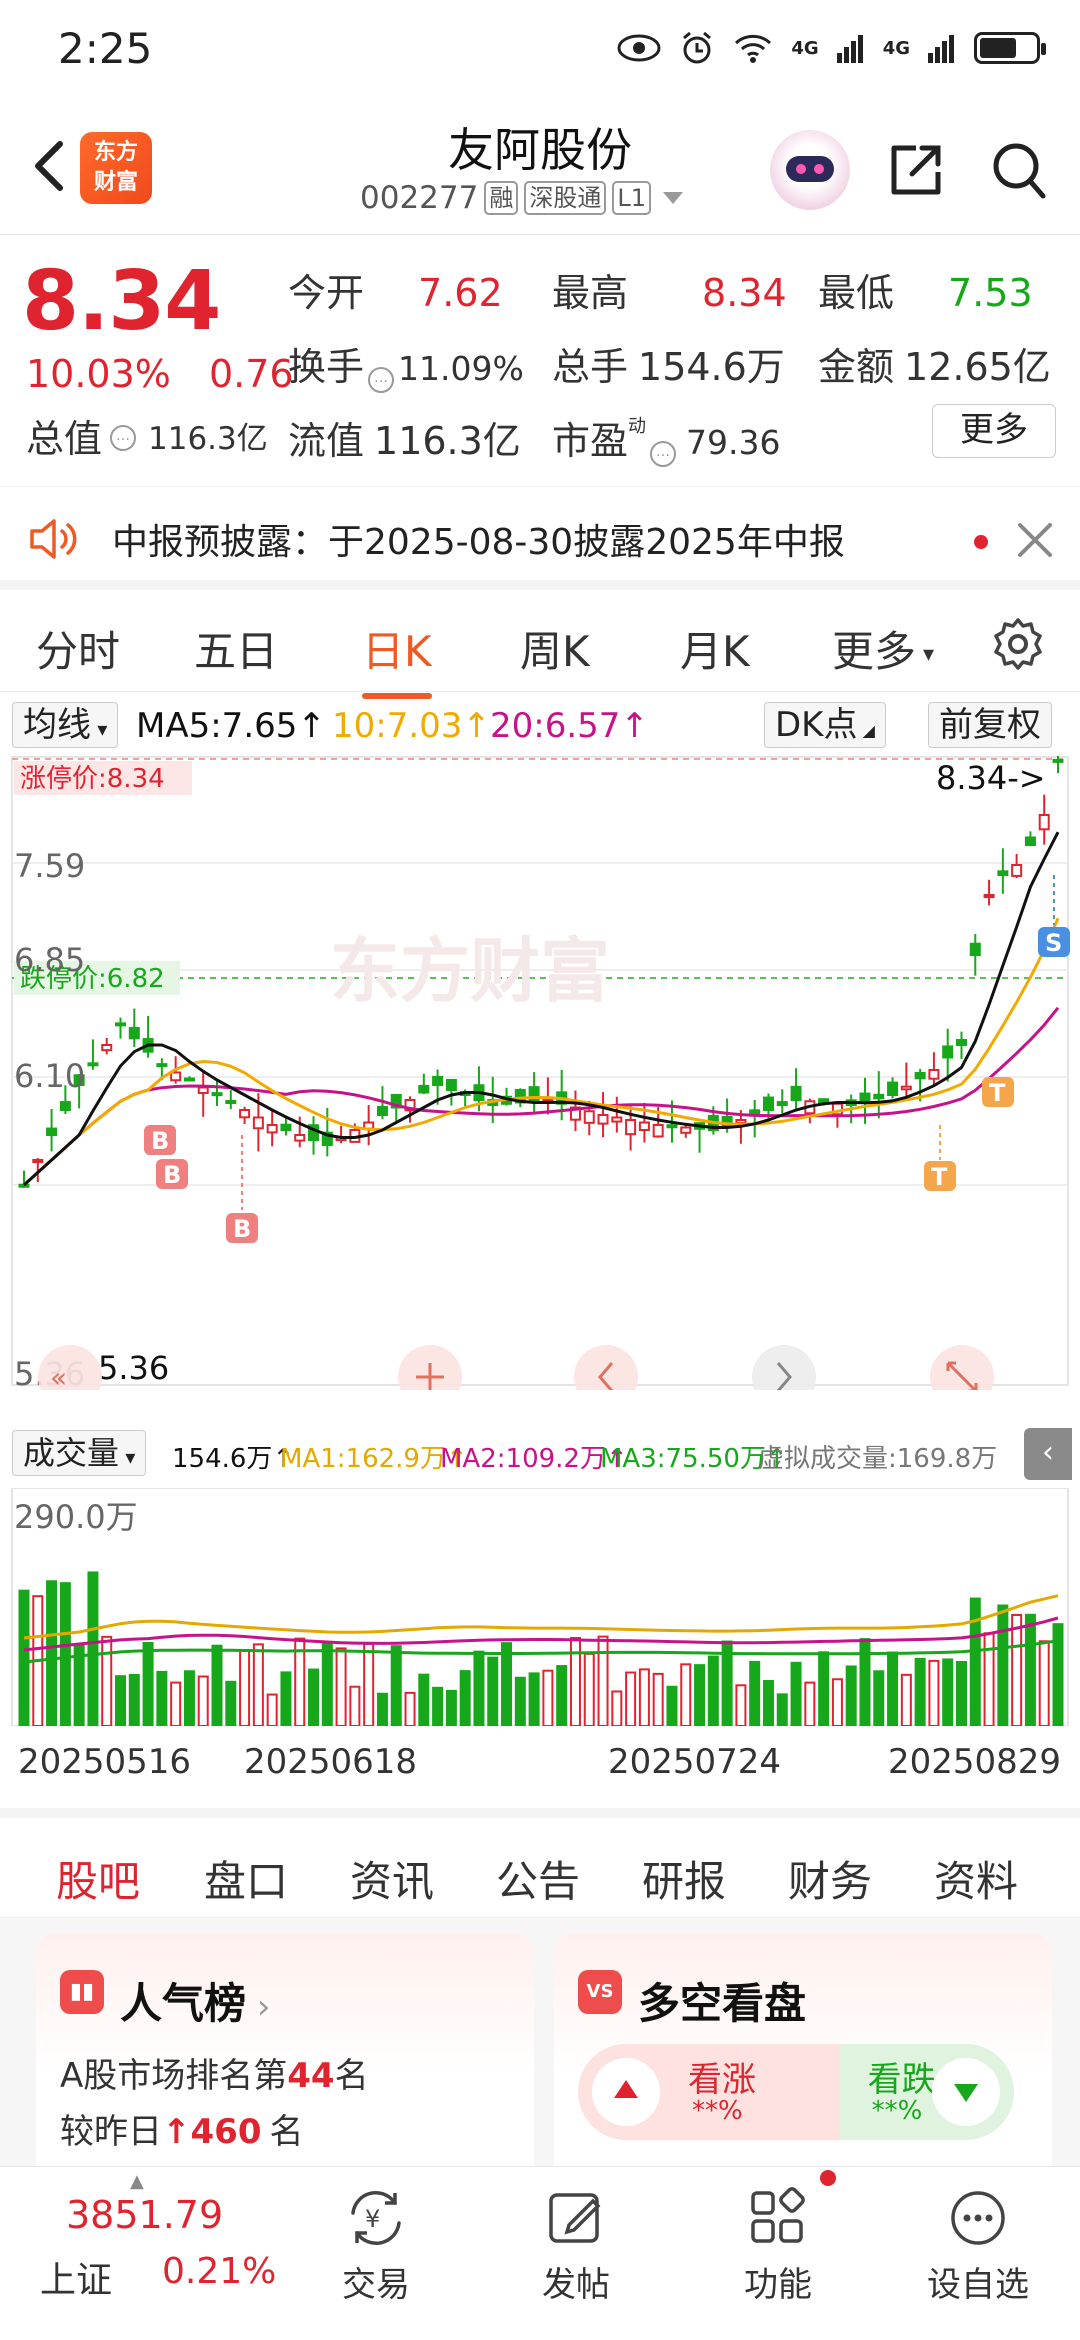 The width and height of the screenshot is (1080, 2340). Describe the element at coordinates (397, 726) in the screenshot. I see `ma10-value: 10:7.03` at that location.